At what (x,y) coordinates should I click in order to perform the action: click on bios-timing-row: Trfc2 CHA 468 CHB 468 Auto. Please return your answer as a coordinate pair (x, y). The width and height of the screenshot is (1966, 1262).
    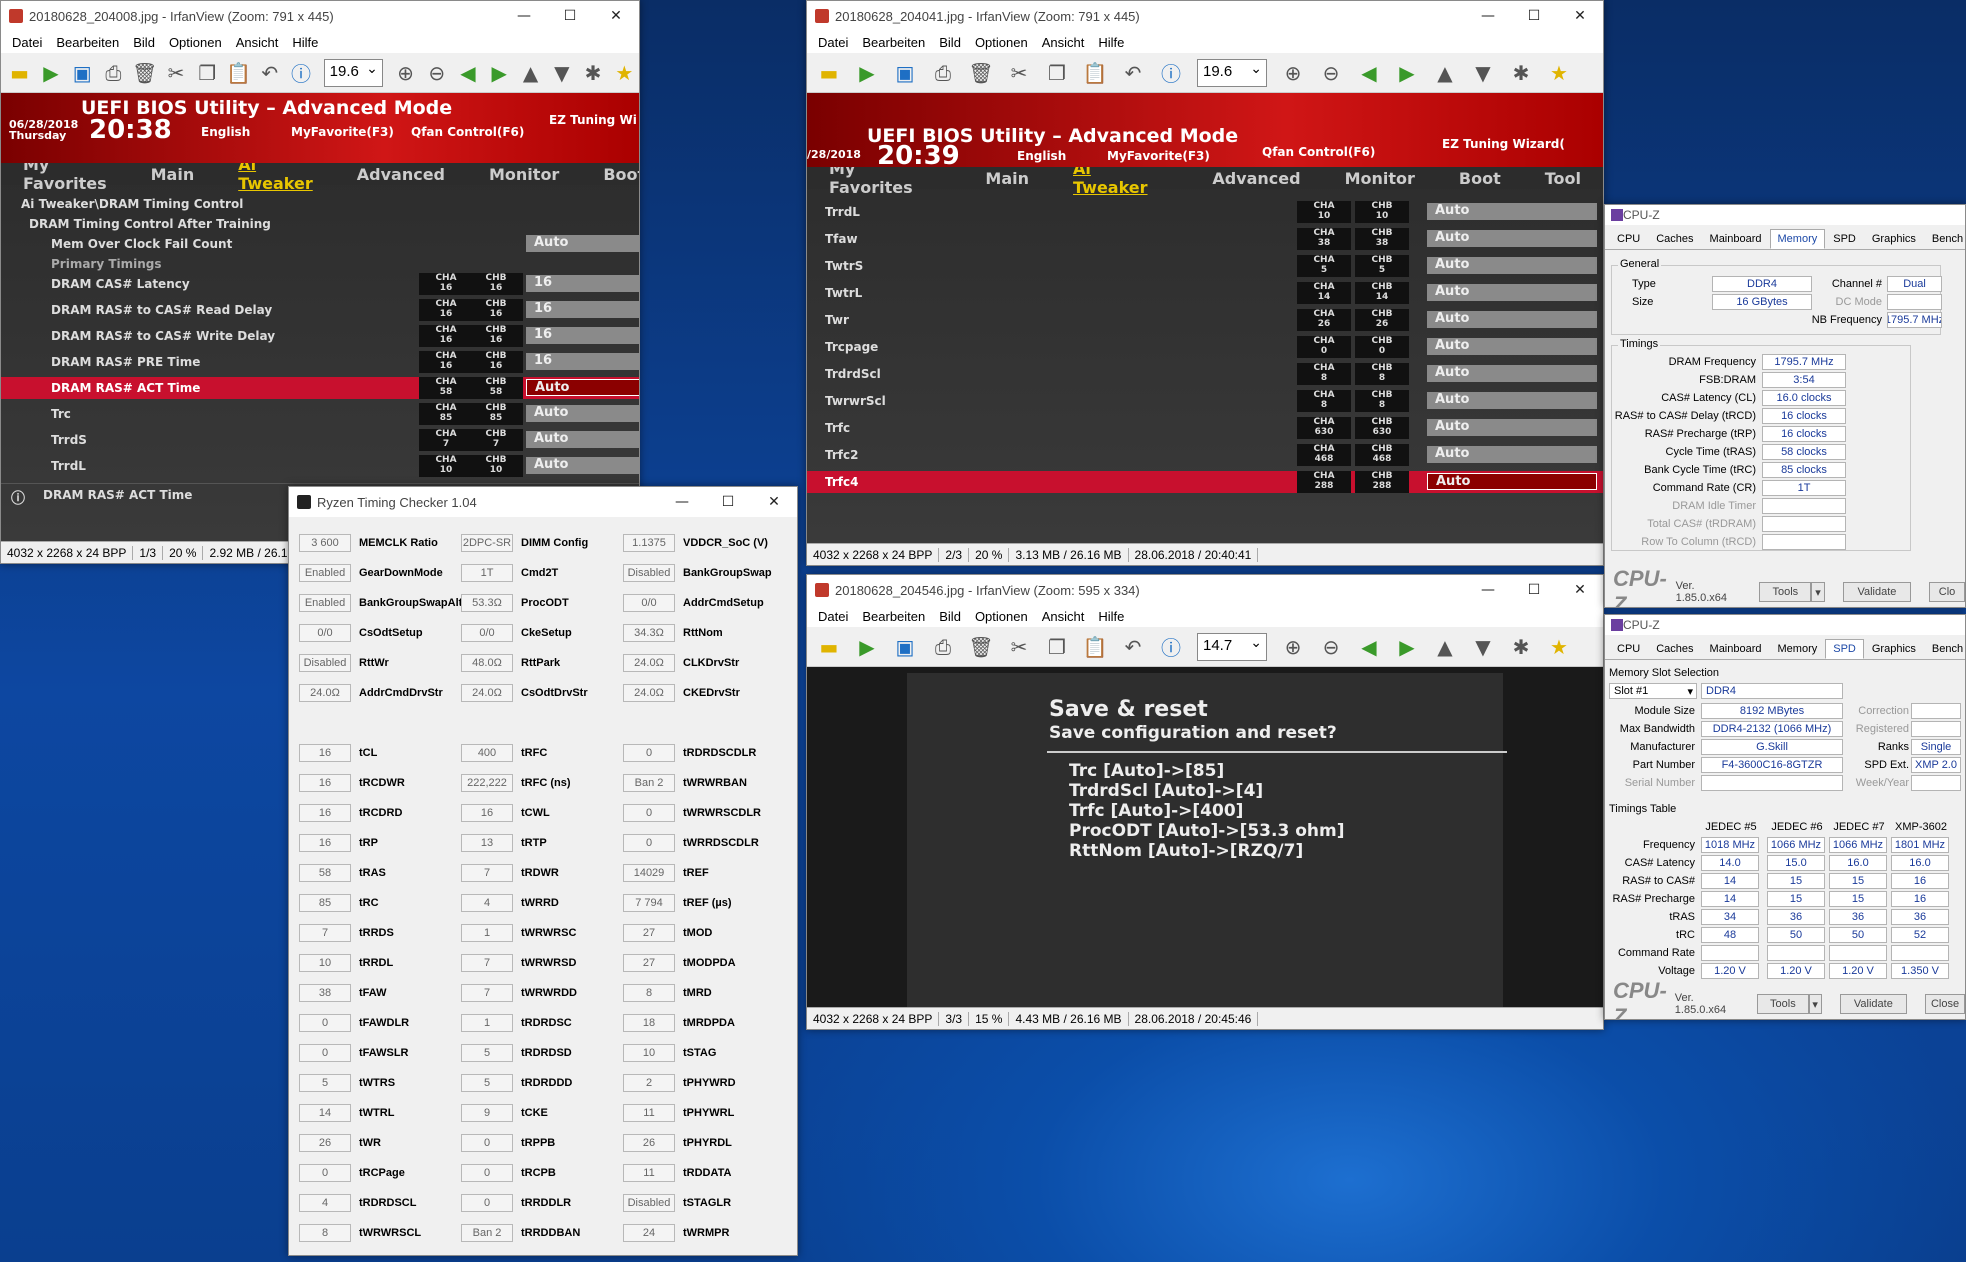
    Looking at the image, I should click on (1205, 455).